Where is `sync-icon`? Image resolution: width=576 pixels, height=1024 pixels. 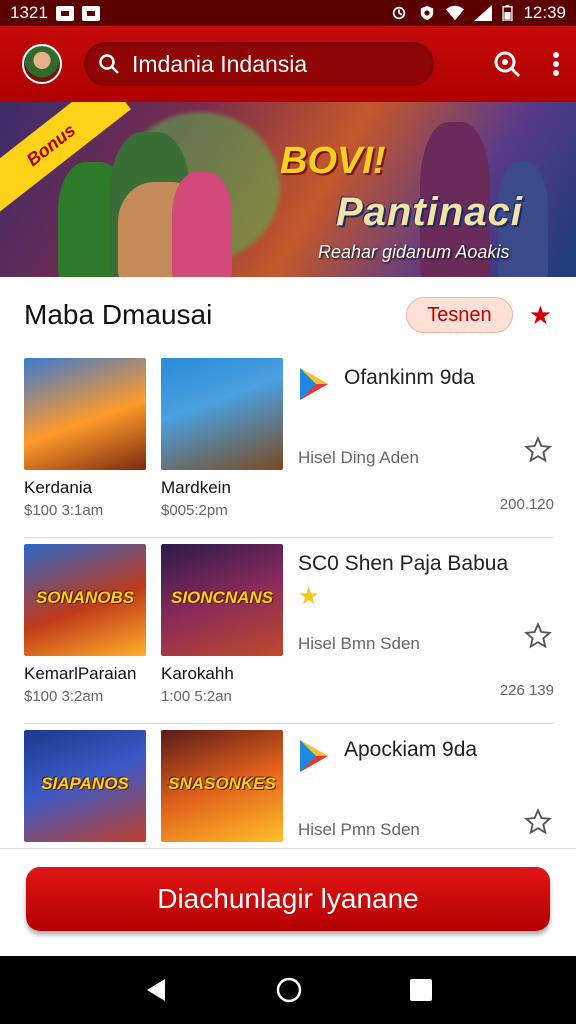 sync-icon is located at coordinates (399, 13).